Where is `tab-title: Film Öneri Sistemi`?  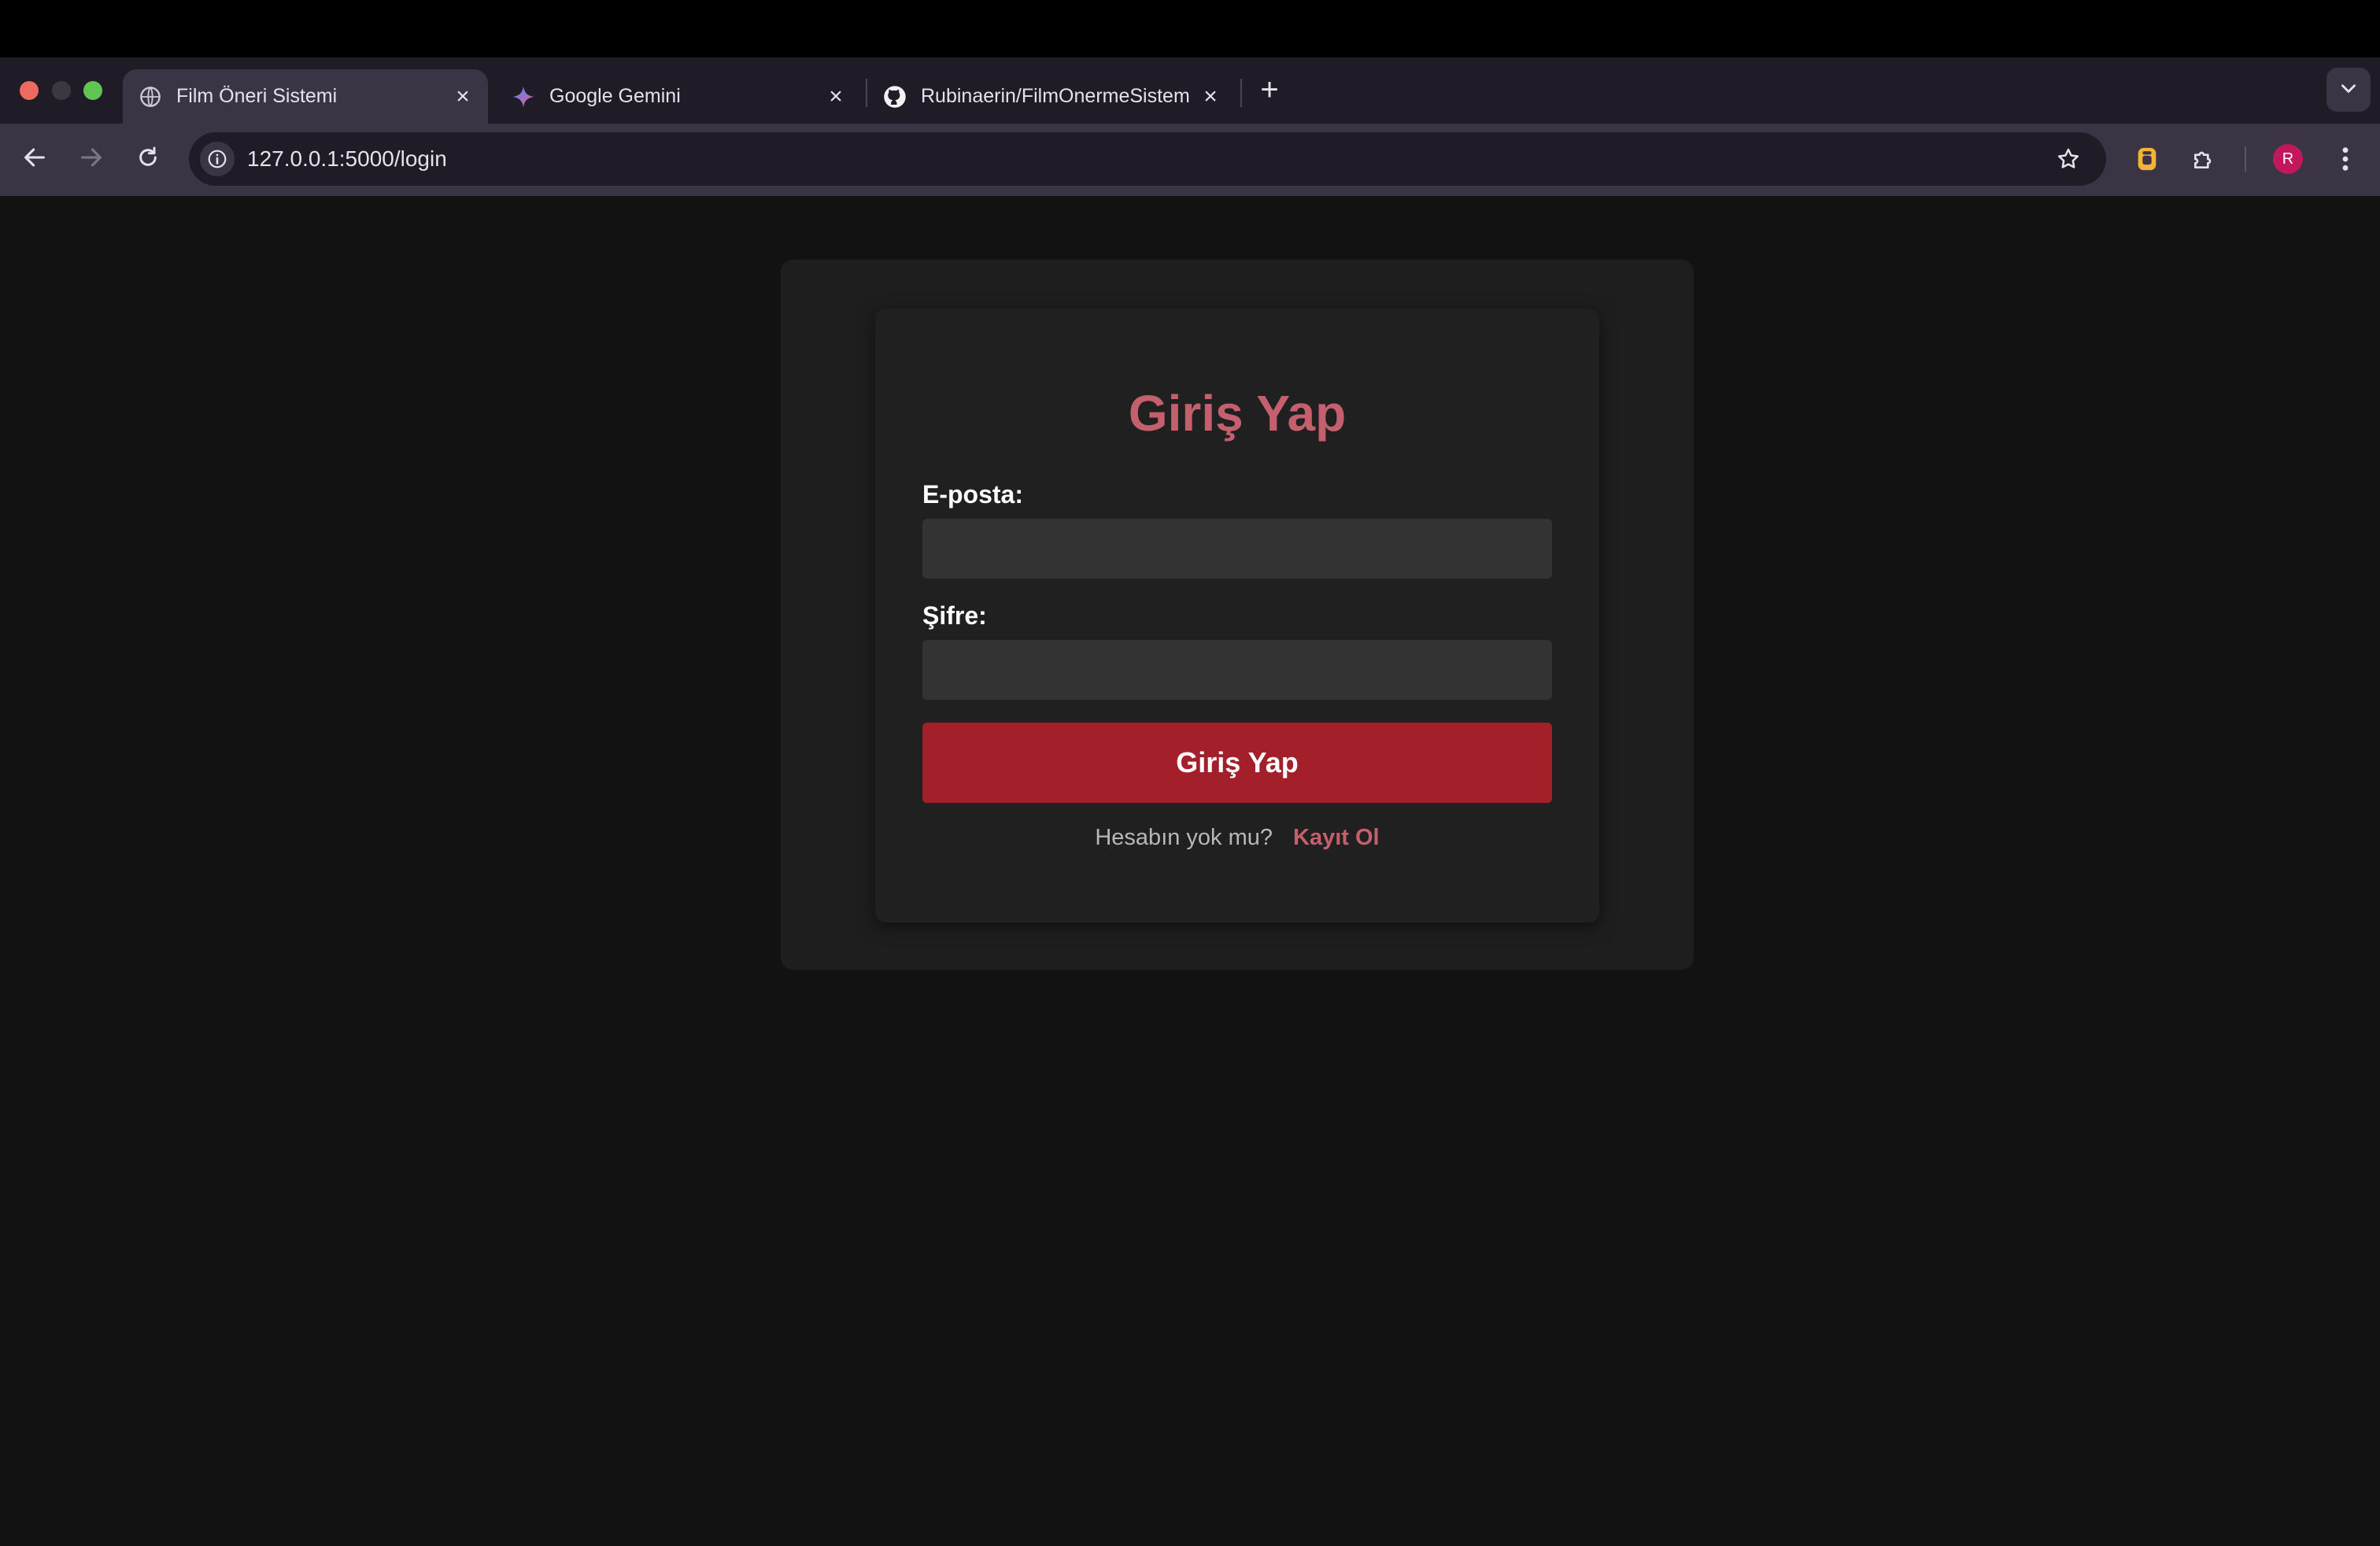
tab-title: Film Öneri Sistemi is located at coordinates (257, 96).